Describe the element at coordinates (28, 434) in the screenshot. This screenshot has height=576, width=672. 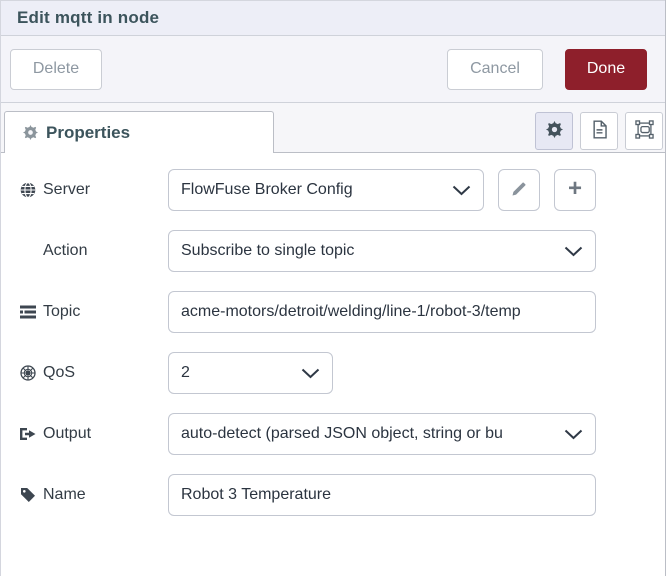
I see `sign-out-icon` at that location.